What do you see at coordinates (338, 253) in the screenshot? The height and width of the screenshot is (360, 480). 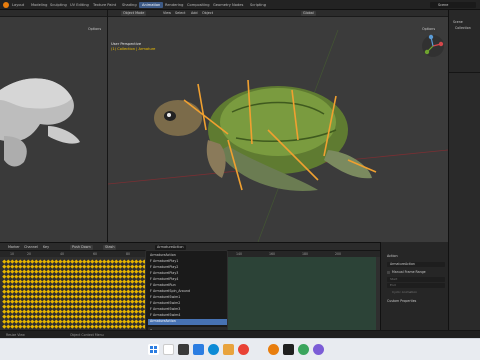 I see `frame-number: 200` at bounding box center [338, 253].